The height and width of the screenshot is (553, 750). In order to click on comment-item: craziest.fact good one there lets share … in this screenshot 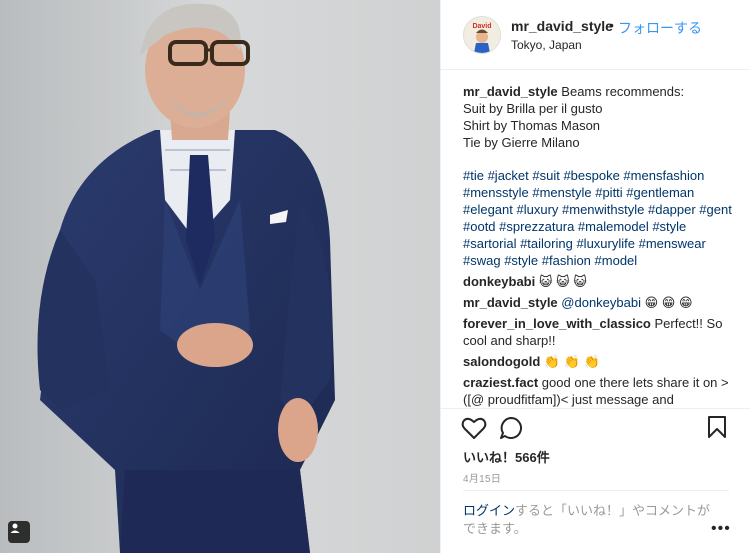, I will do `click(598, 391)`.